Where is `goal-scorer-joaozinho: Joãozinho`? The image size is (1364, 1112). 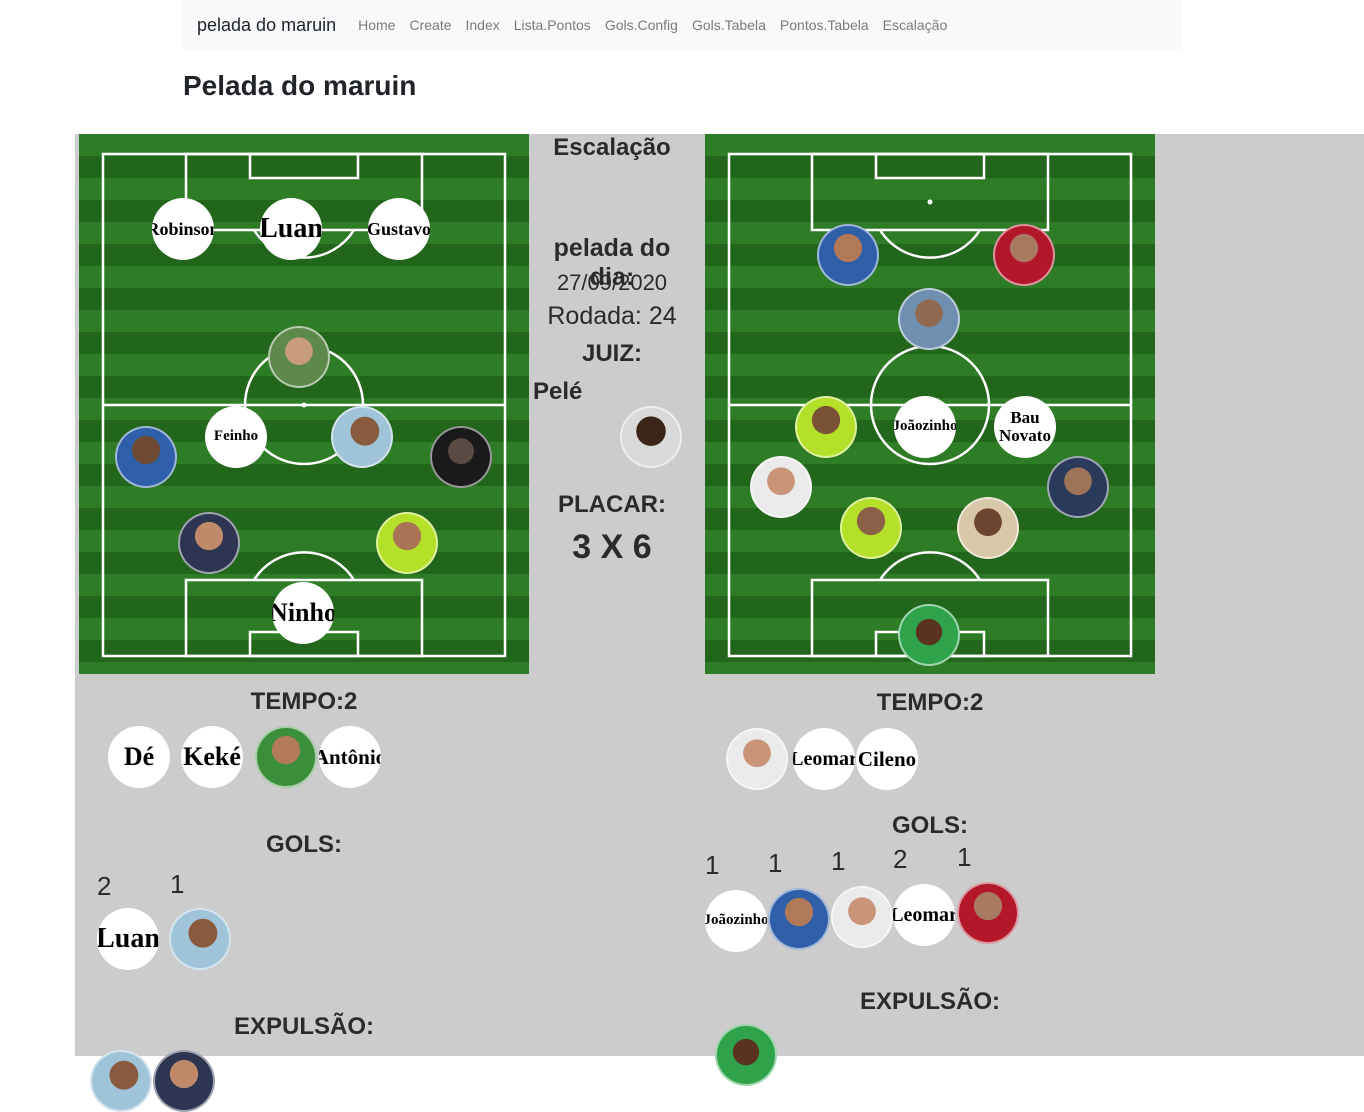
goal-scorer-joaozinho: Joãozinho is located at coordinates (736, 921).